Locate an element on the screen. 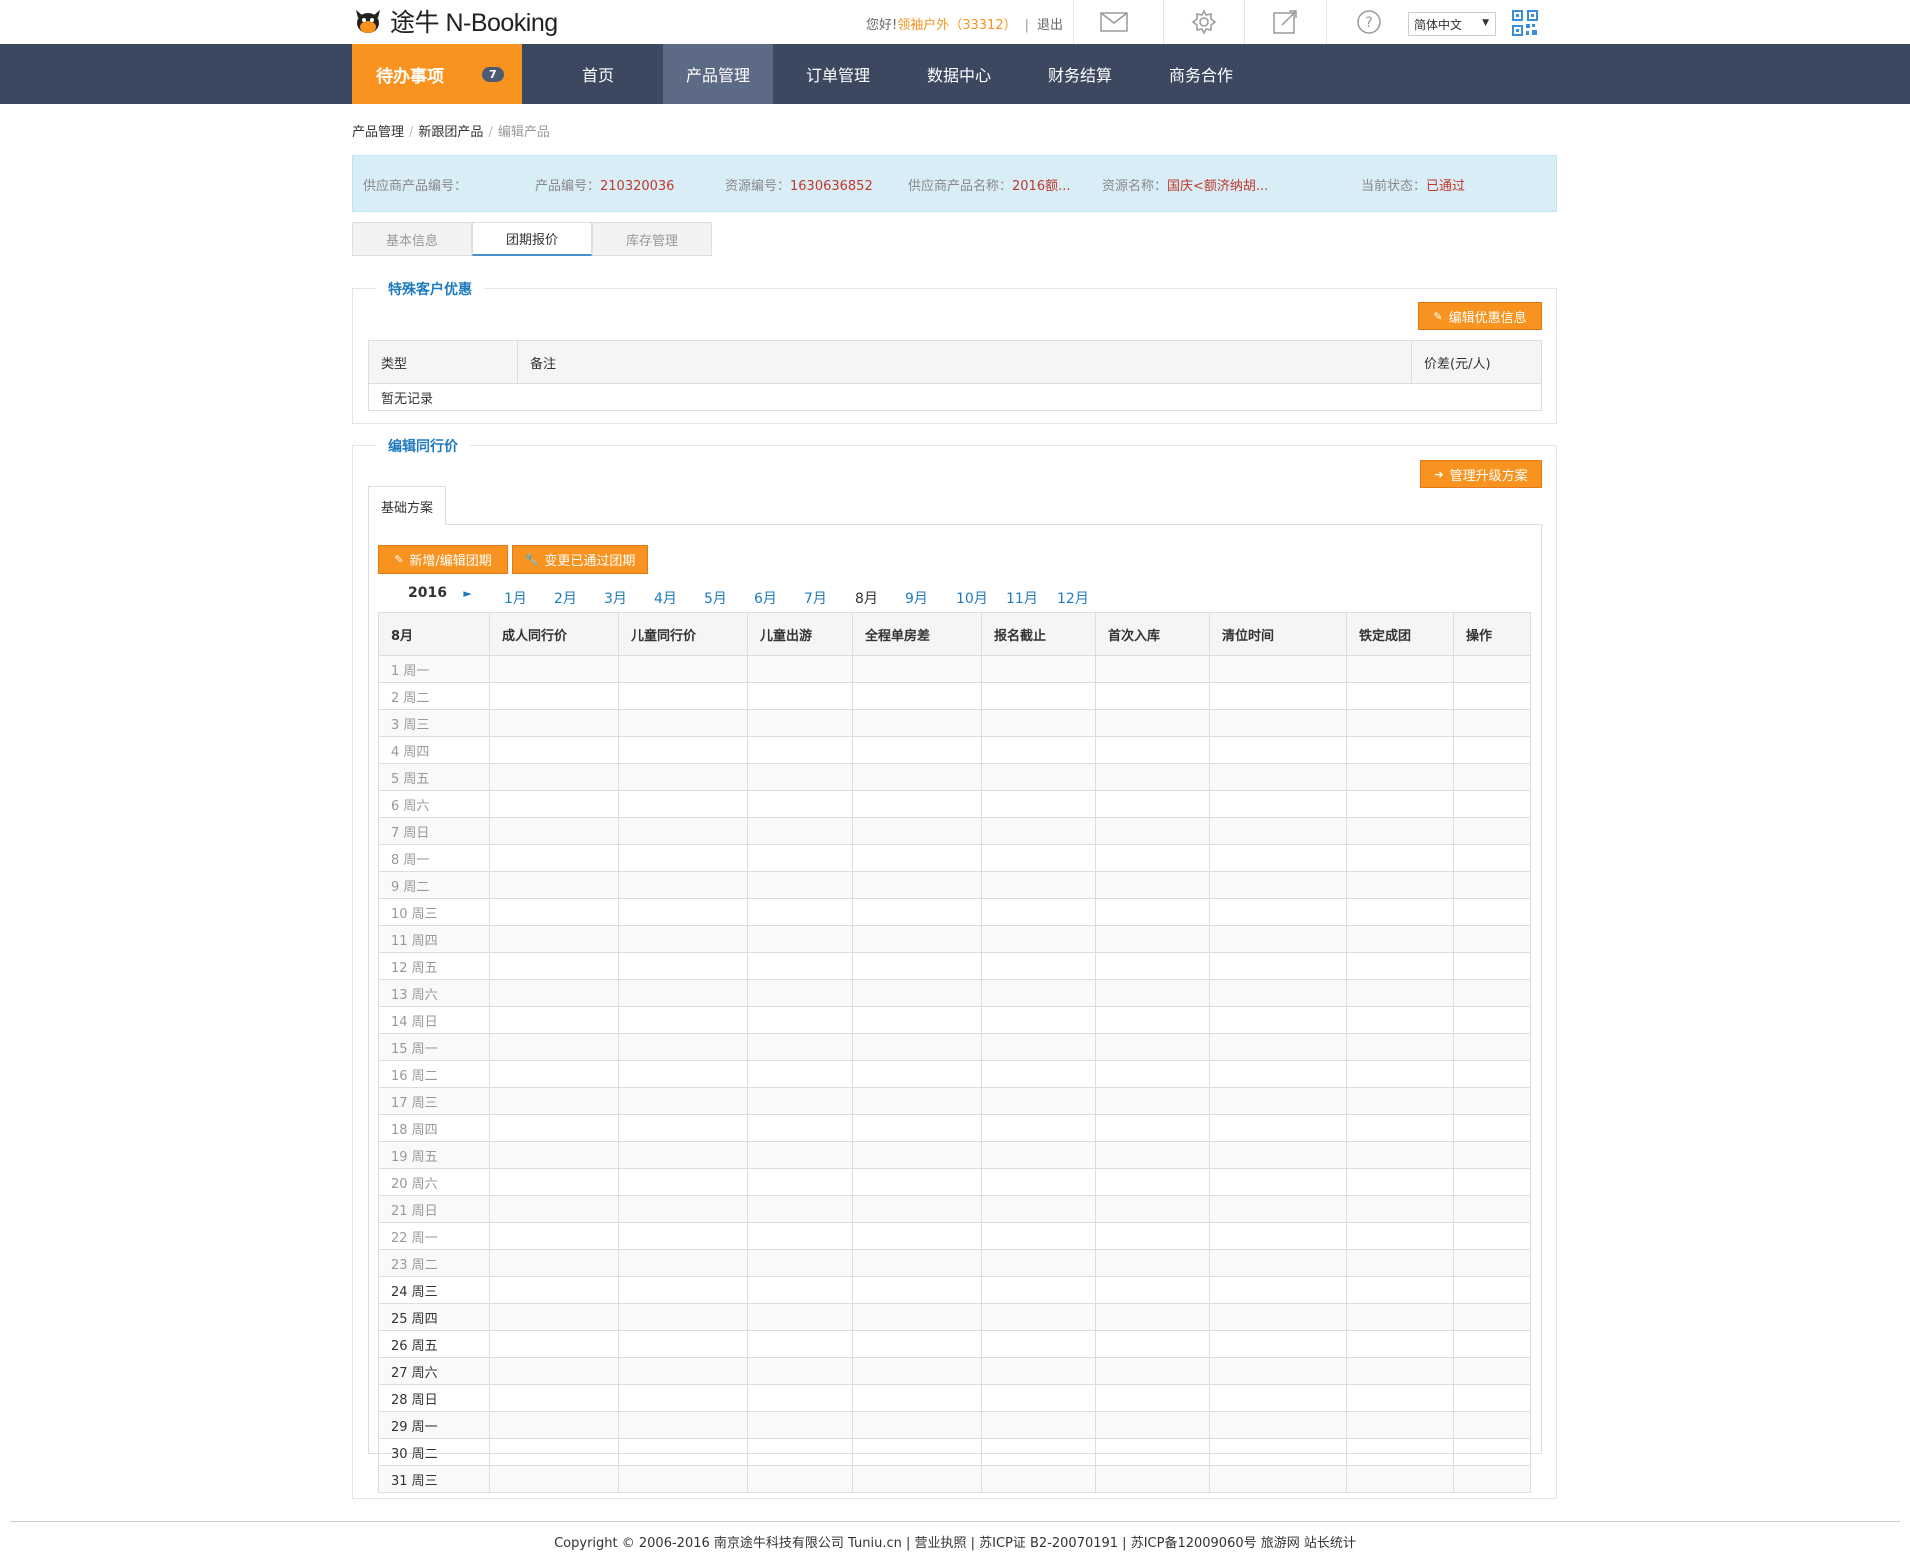 This screenshot has width=1910, height=1559. mail-button is located at coordinates (1113, 22).